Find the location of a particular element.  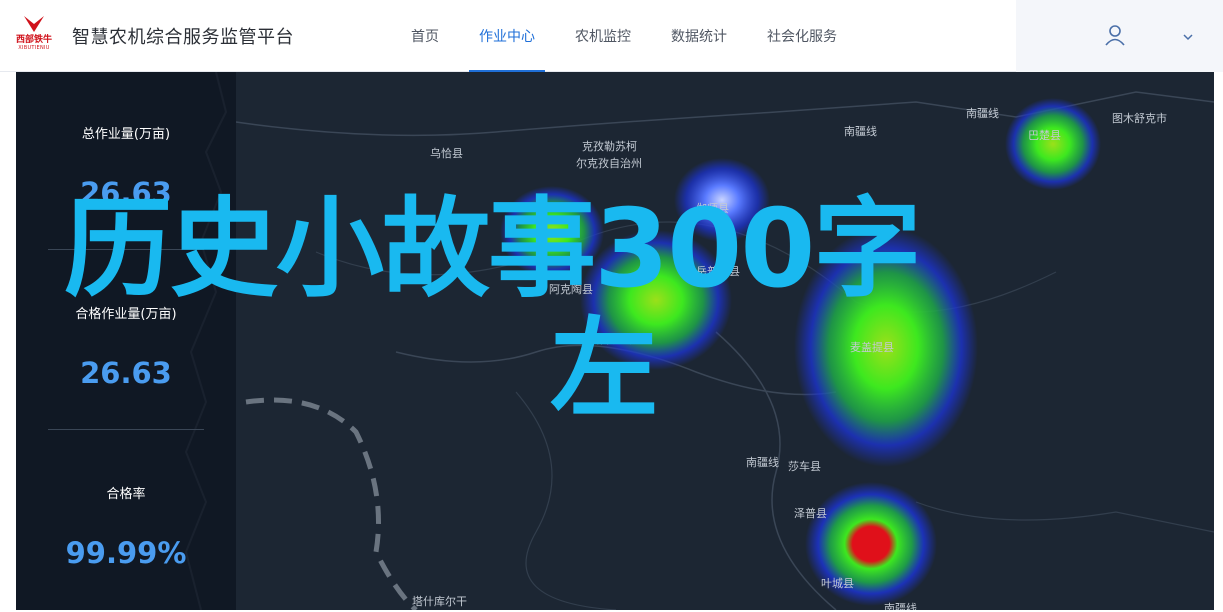

map-label: 泽普县 is located at coordinates (810, 513).